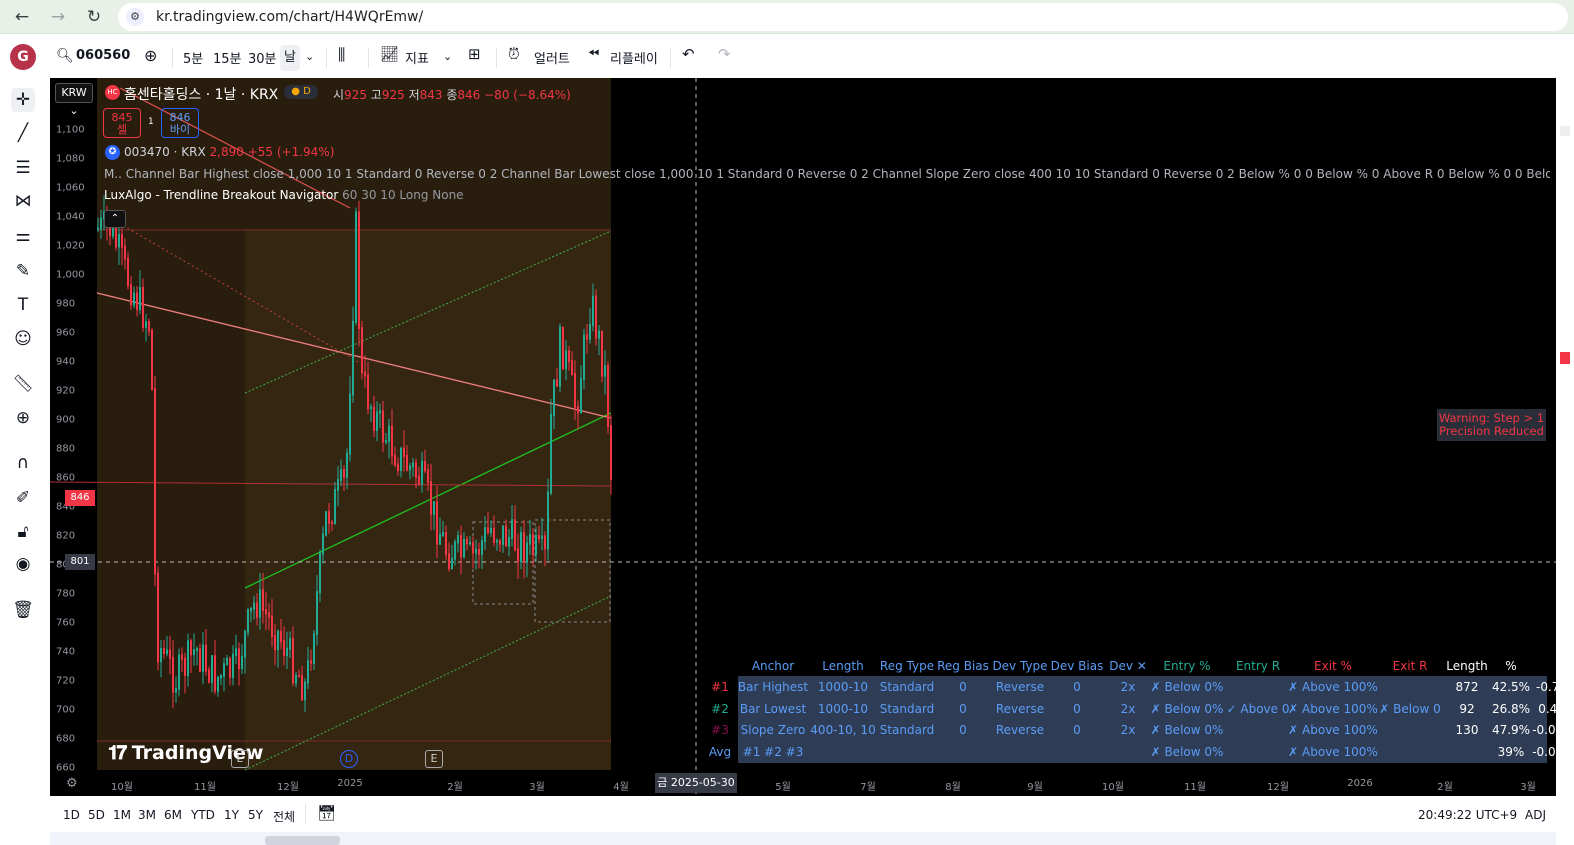 This screenshot has height=845, width=1574. I want to click on add-symbol-icon: ⊕, so click(150, 55).